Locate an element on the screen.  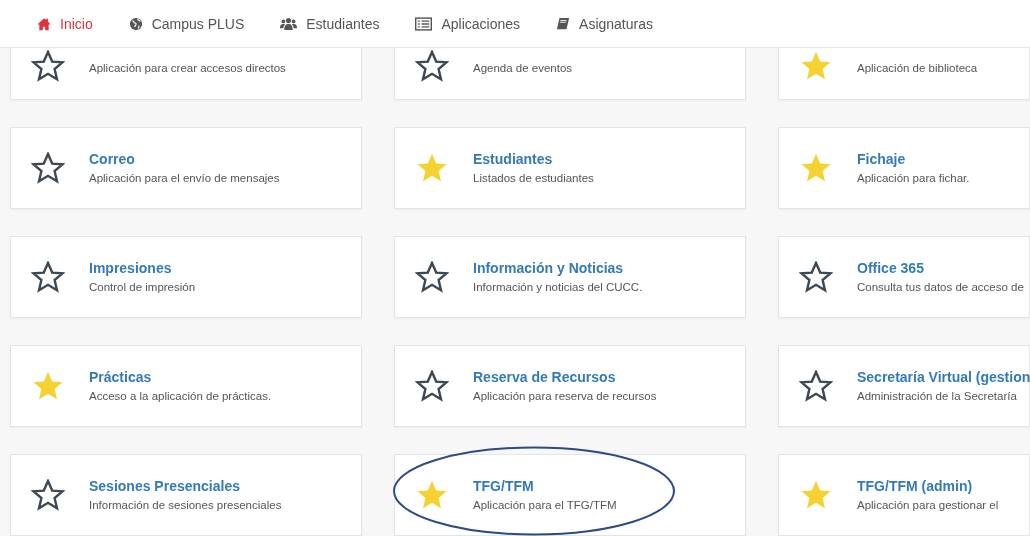
app-card: Sesiones Presenciales Información de sesiones presenciales is located at coordinates (186, 495).